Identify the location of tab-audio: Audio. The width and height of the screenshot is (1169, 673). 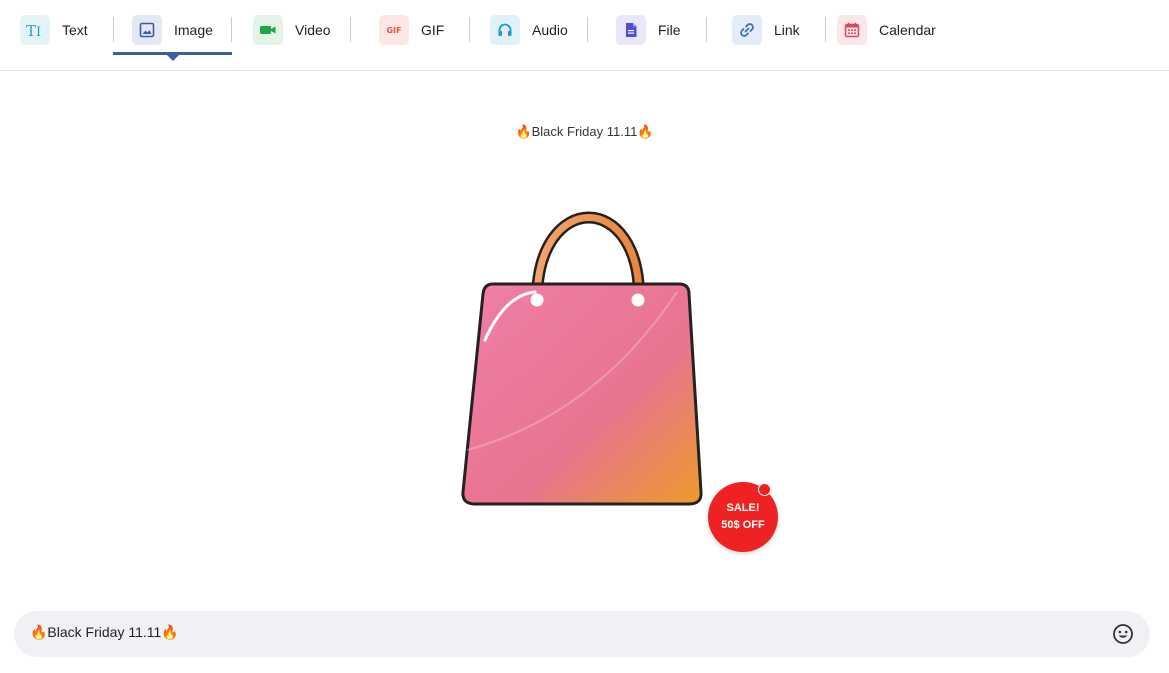
(529, 30).